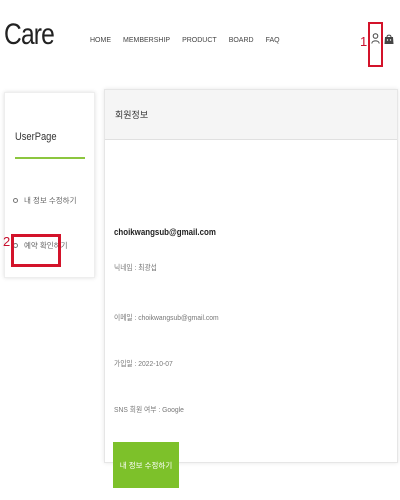 The height and width of the screenshot is (500, 400). Describe the element at coordinates (36, 137) in the screenshot. I see `sidebar-title: UserPage` at that location.